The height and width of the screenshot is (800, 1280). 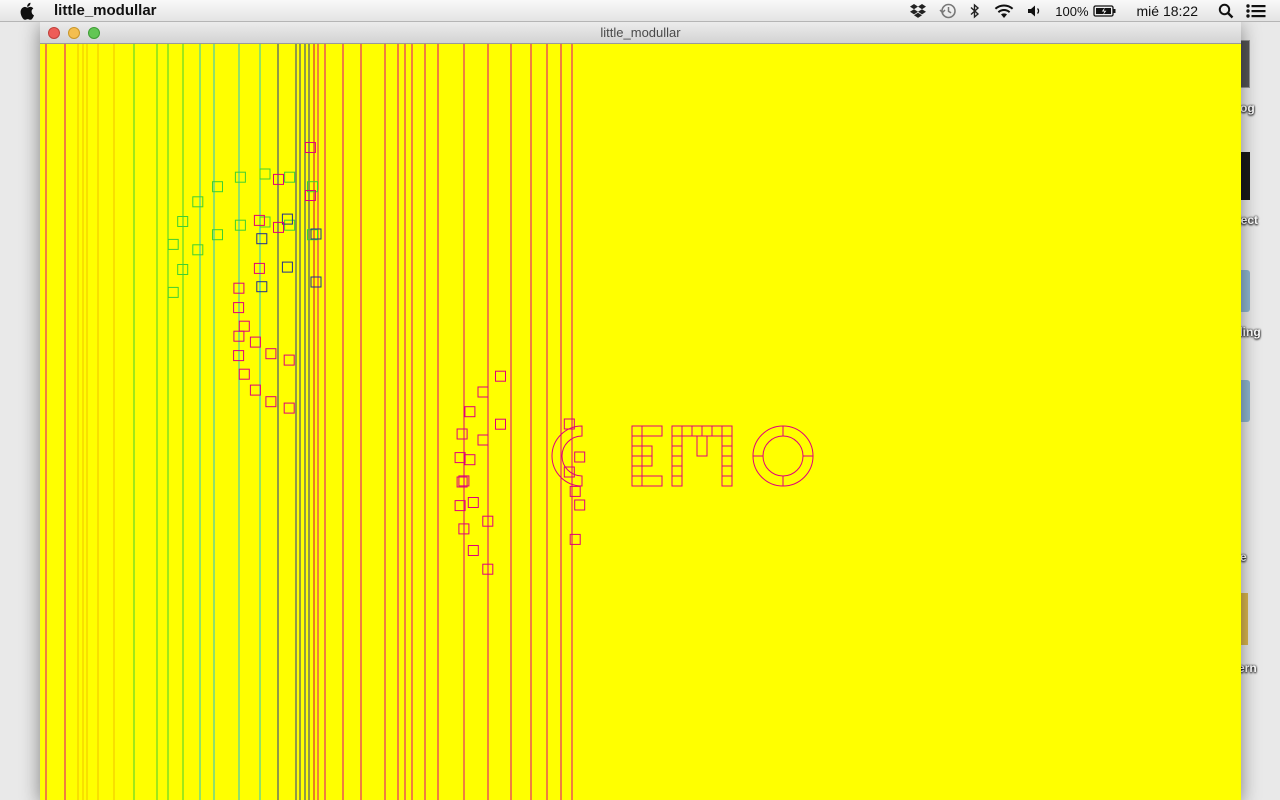 What do you see at coordinates (640, 11) in the screenshot?
I see `menu-bar: little_modullar 100% mié 18:22` at bounding box center [640, 11].